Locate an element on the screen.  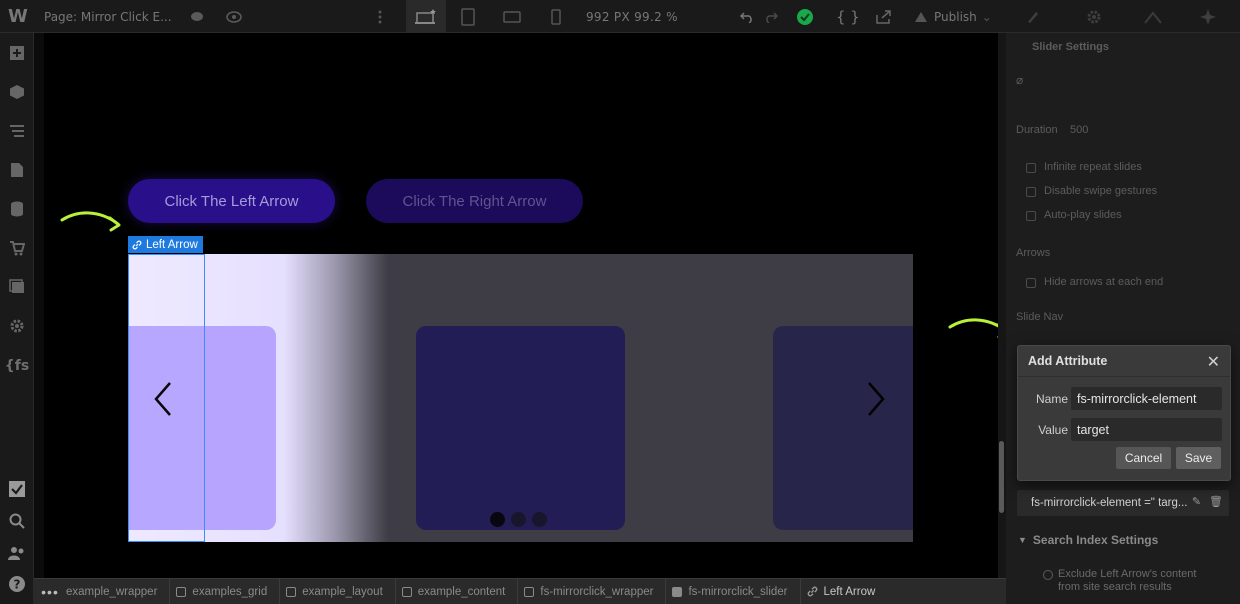
breadcrumb-item: example_content is located at coordinates (457, 591).